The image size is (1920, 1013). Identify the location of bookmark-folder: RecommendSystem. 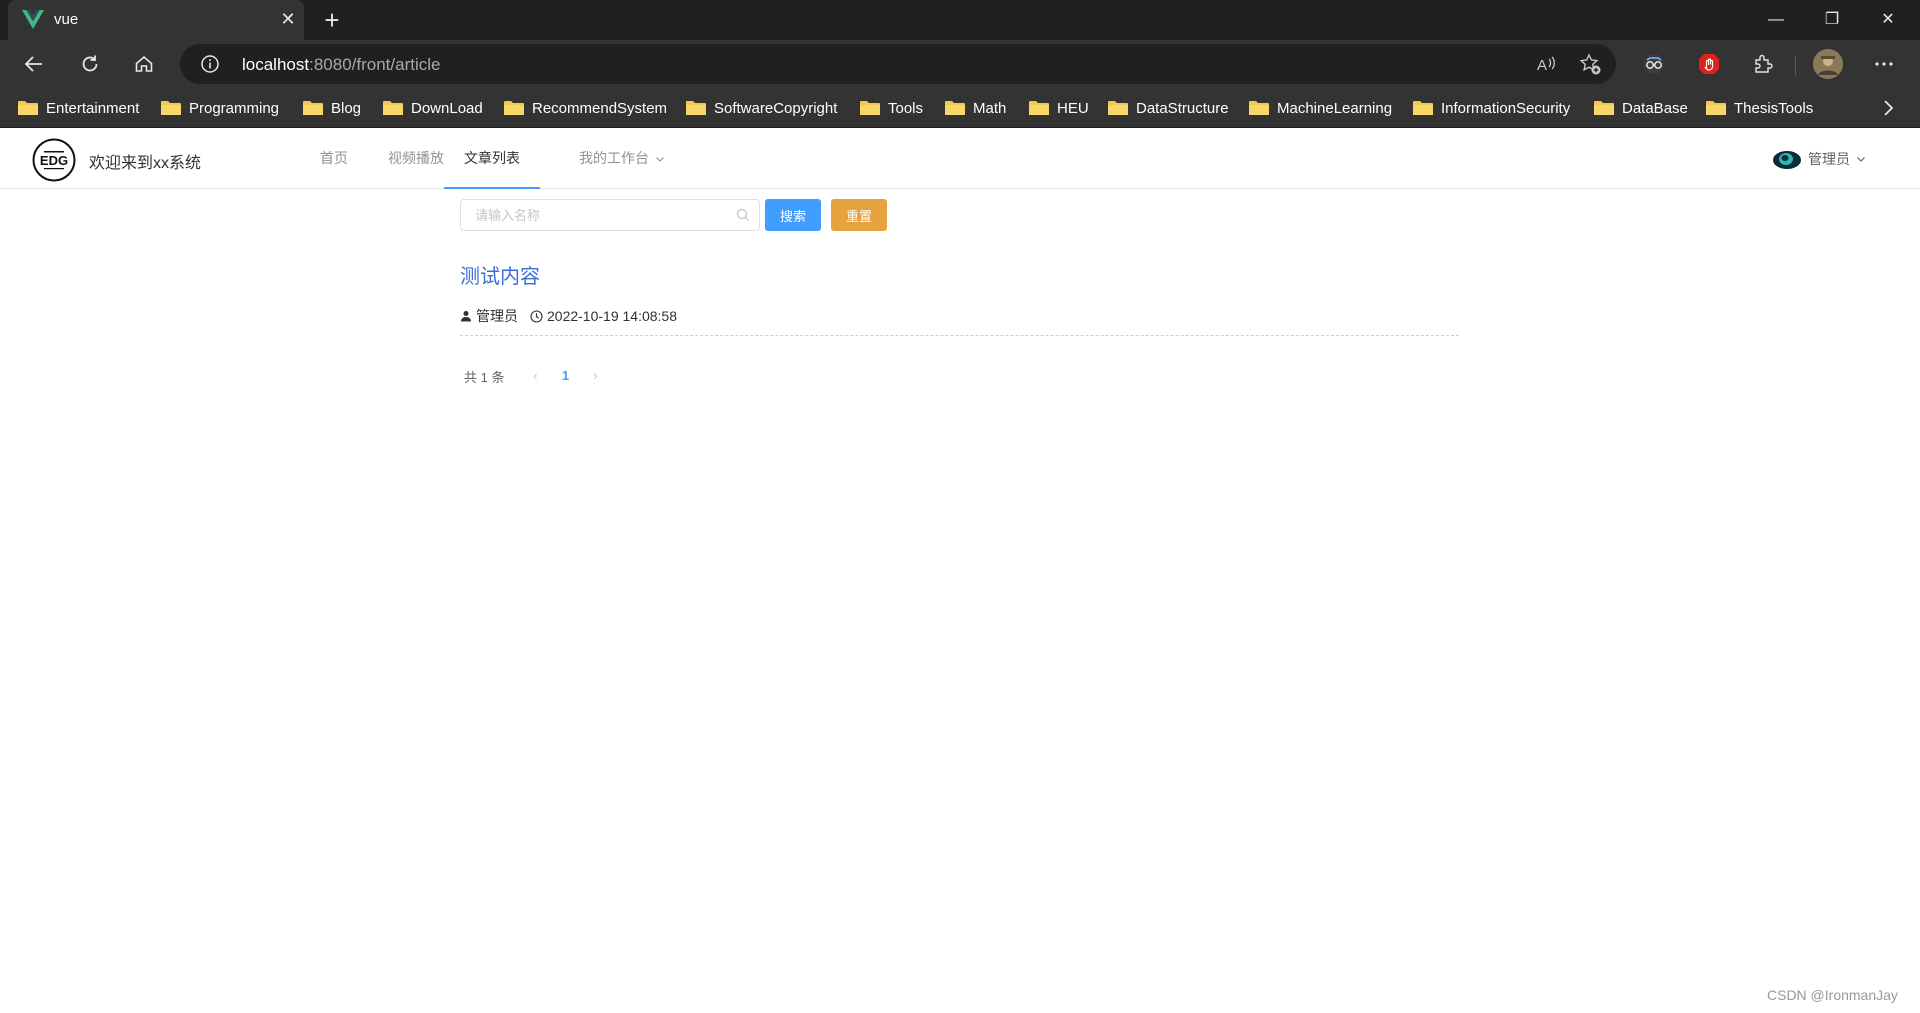
(585, 108).